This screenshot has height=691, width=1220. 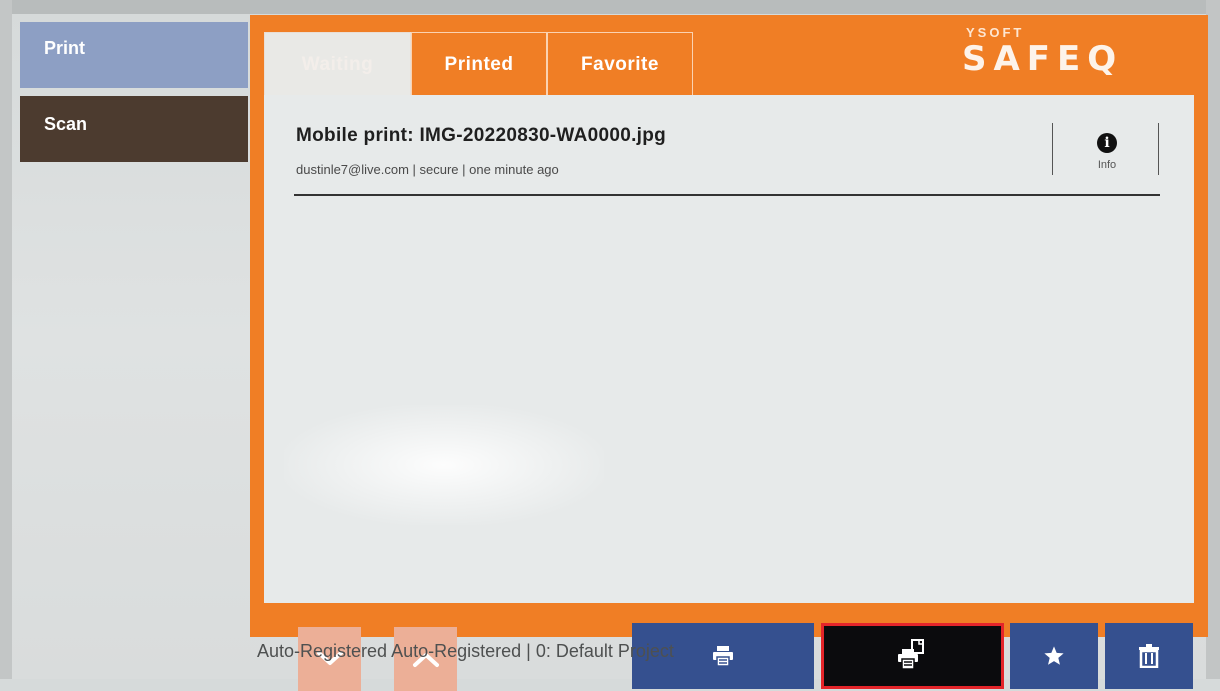 I want to click on tab-favorite-label: Favorite, so click(x=620, y=64).